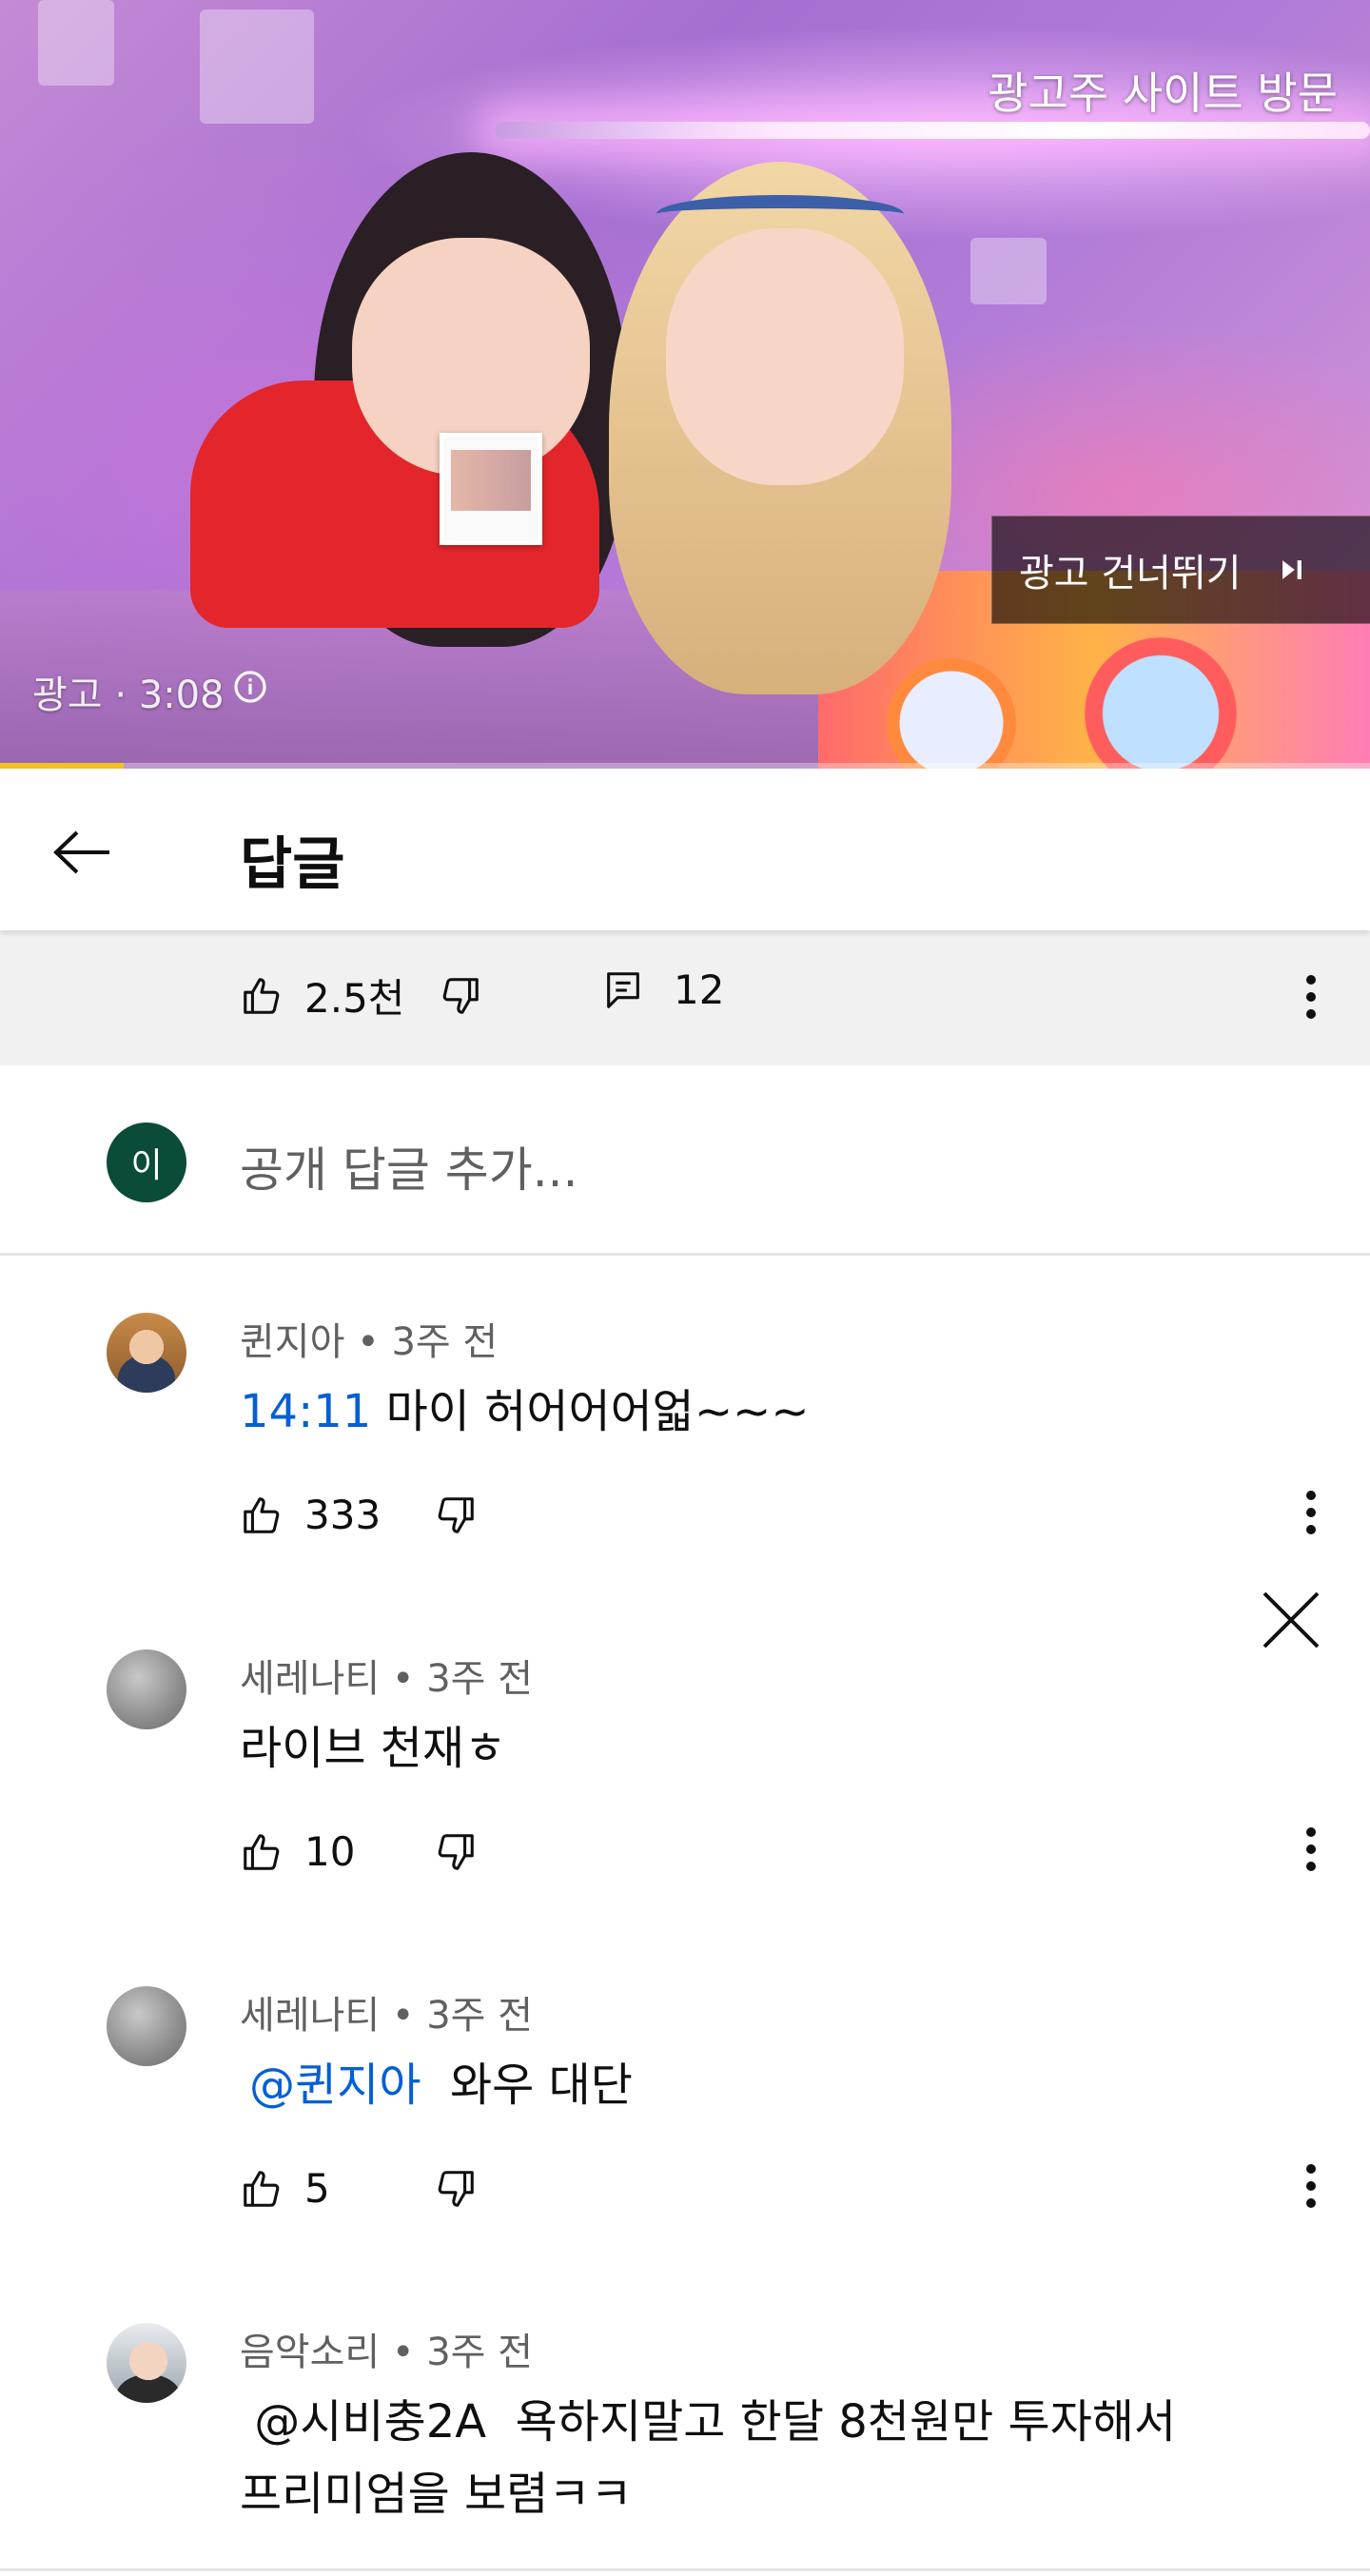  What do you see at coordinates (1163, 90) in the screenshot?
I see `visit-advertiser-link: 광고주 사이트 방문` at bounding box center [1163, 90].